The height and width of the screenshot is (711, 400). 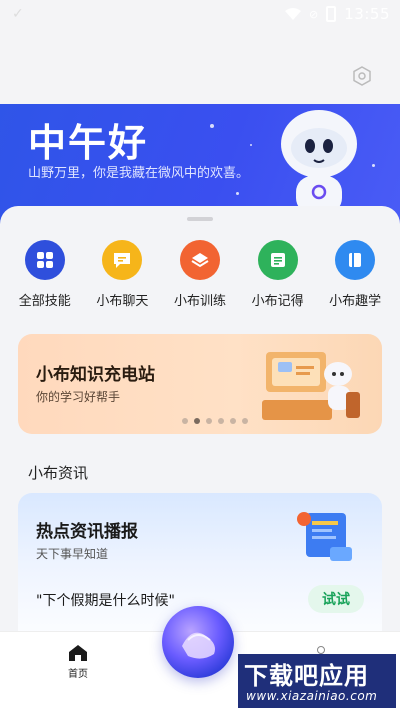 I want to click on watermark-title: 下载吧应用, so click(x=306, y=676).